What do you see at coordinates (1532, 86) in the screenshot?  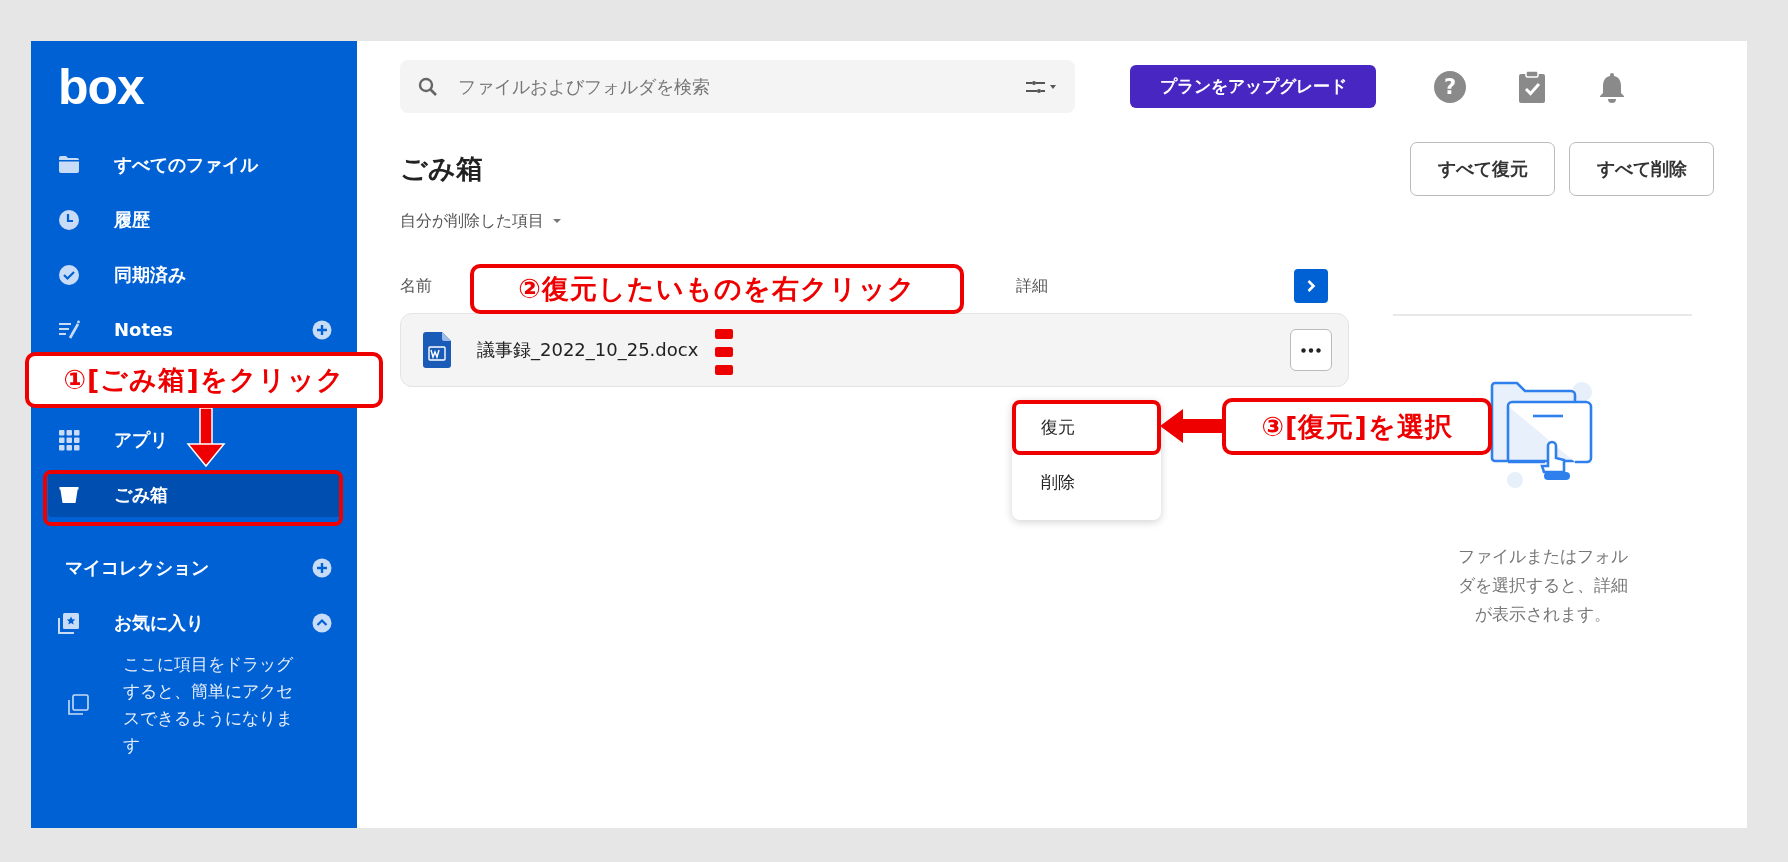 I see `clipboard-check-icon` at bounding box center [1532, 86].